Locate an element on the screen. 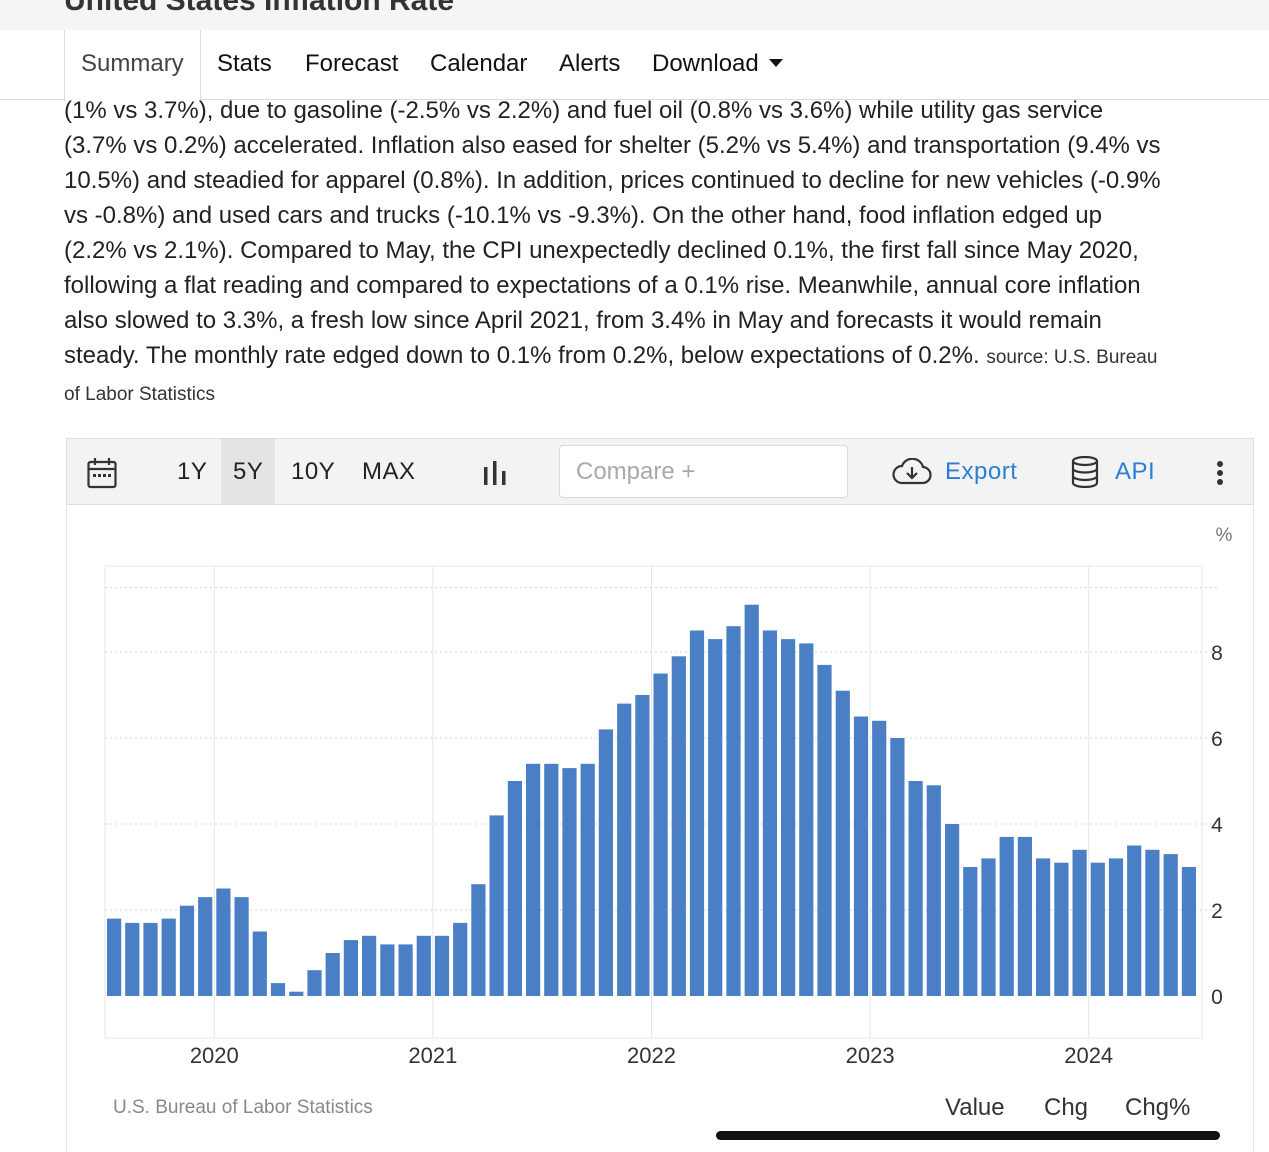 Image resolution: width=1269 pixels, height=1152 pixels. tab-alerts: Alerts is located at coordinates (589, 65).